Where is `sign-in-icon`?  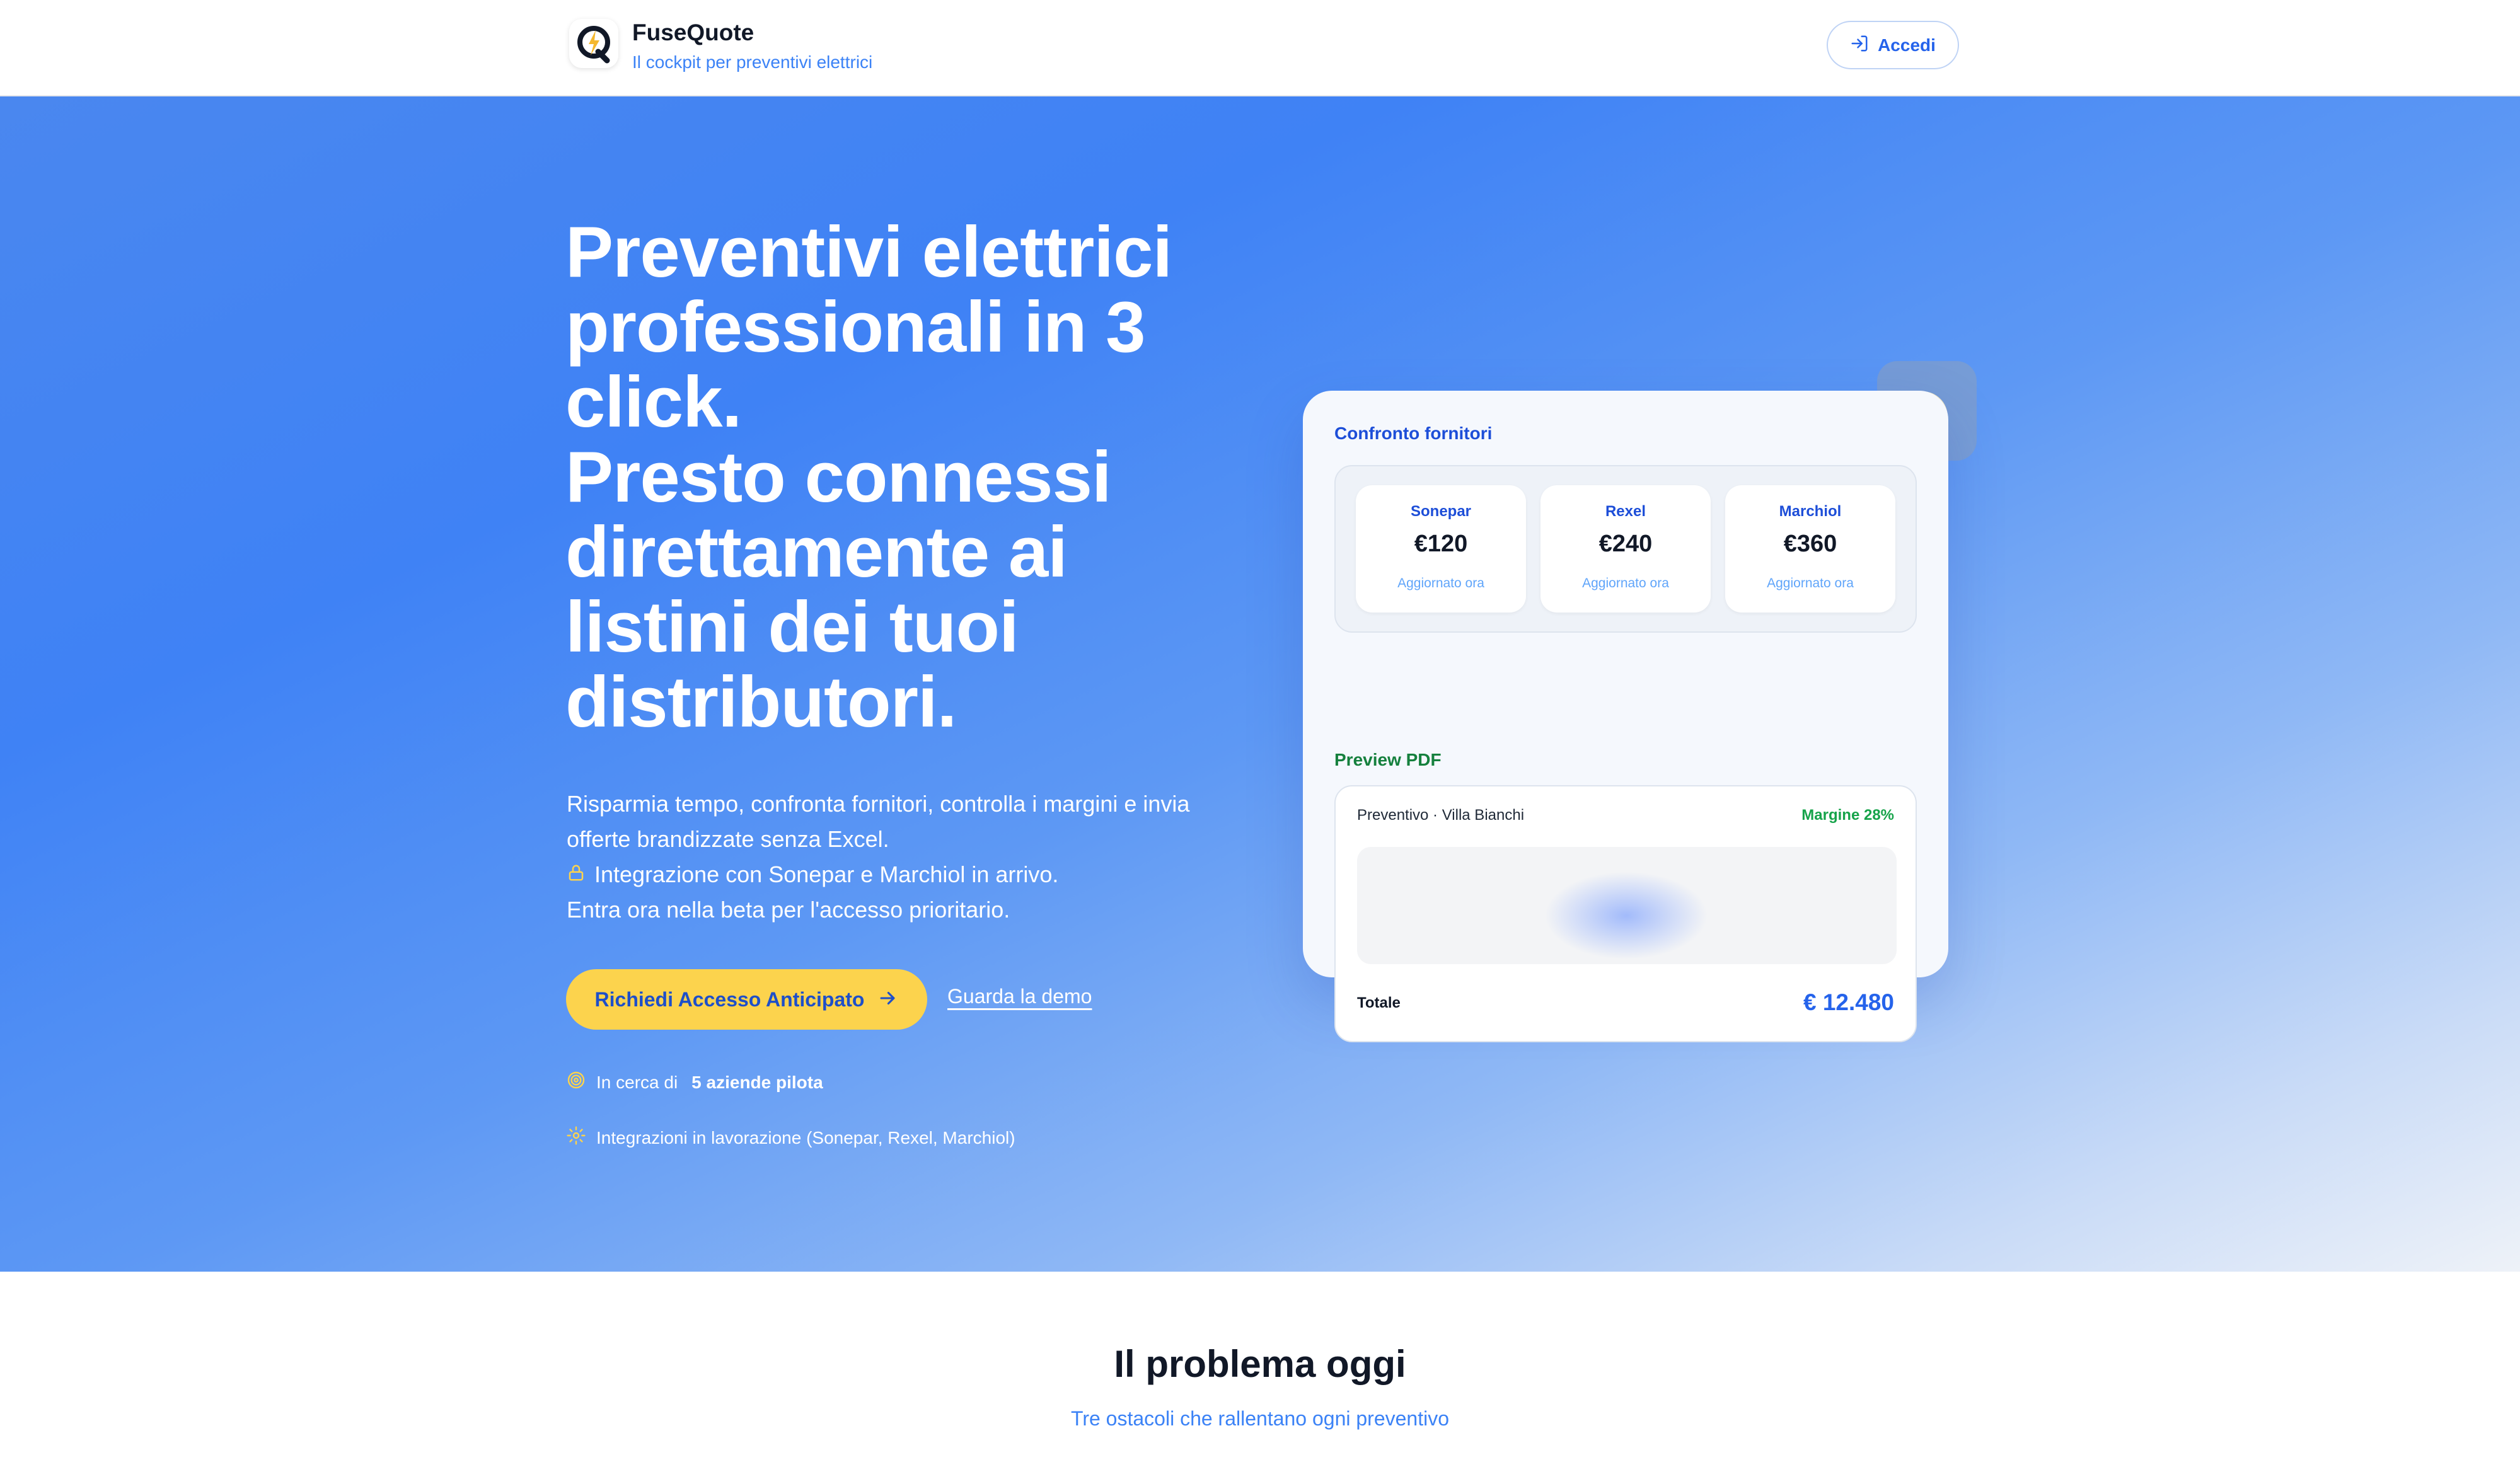
sign-in-icon is located at coordinates (1859, 45).